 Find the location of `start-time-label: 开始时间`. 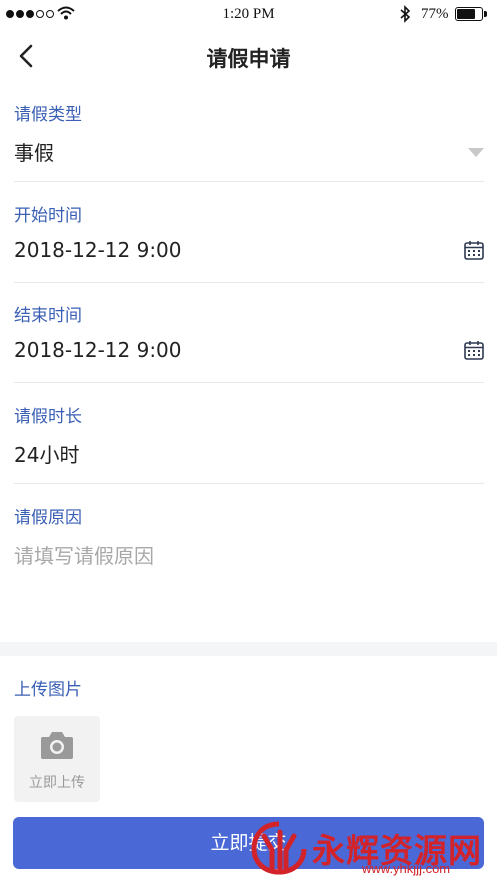

start-time-label: 开始时间 is located at coordinates (48, 216).